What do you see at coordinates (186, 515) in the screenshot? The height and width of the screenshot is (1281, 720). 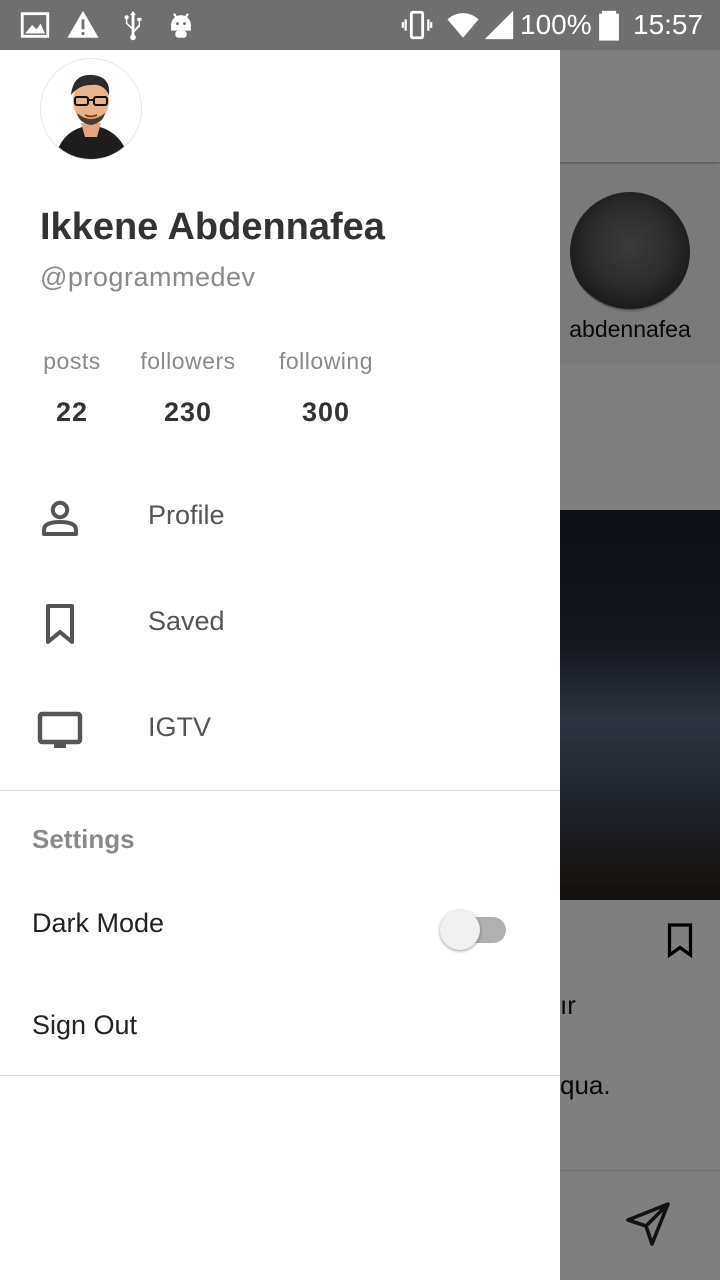 I see `menu-item-label: Profile` at bounding box center [186, 515].